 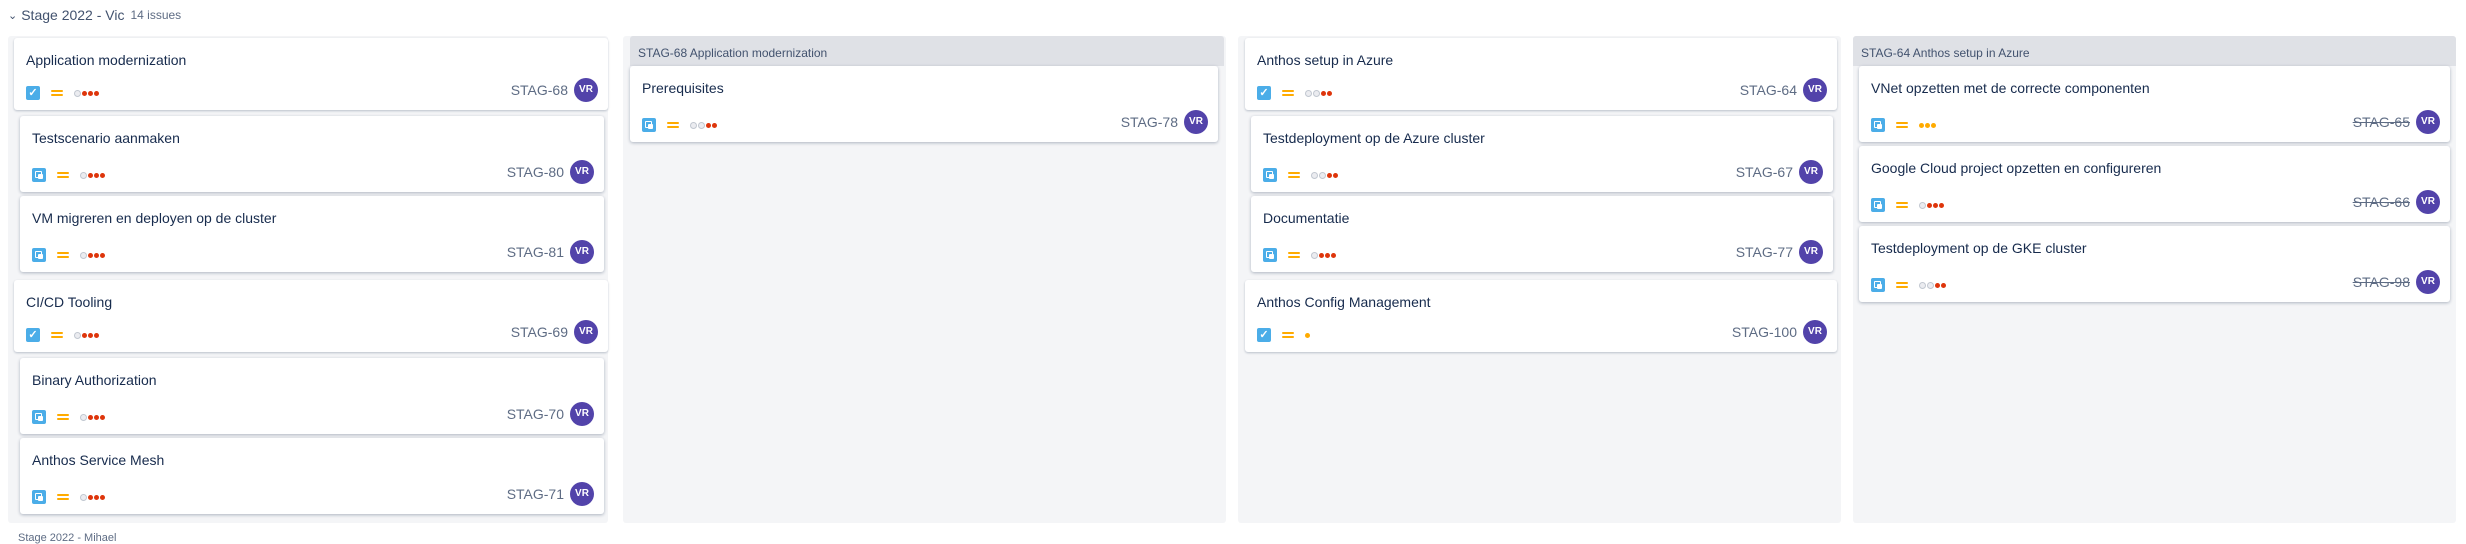 What do you see at coordinates (312, 154) in the screenshot?
I see `issue-card: Testscenario aanmaken STAG-80 VR` at bounding box center [312, 154].